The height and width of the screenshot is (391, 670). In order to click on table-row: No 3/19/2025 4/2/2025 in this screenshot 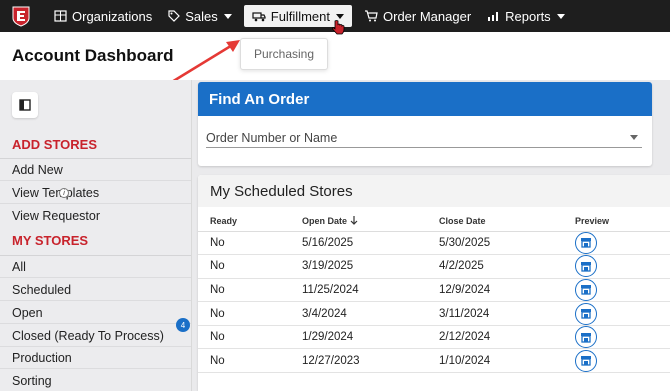, I will do `click(434, 266)`.